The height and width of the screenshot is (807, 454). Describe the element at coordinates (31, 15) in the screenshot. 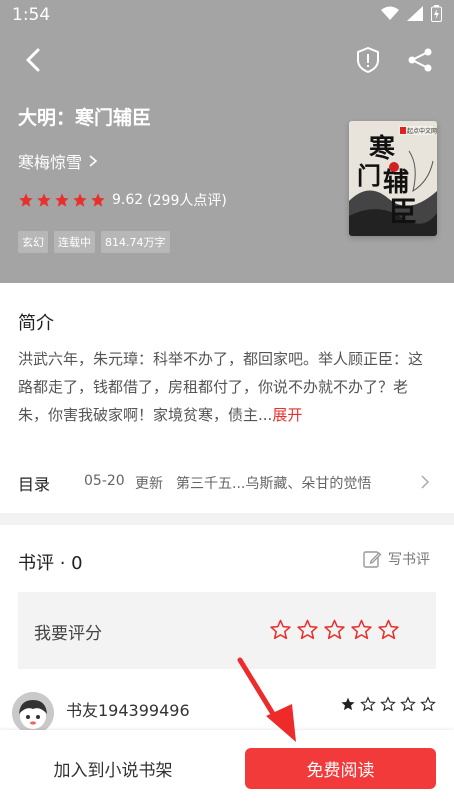

I see `status-time: 1:54` at that location.